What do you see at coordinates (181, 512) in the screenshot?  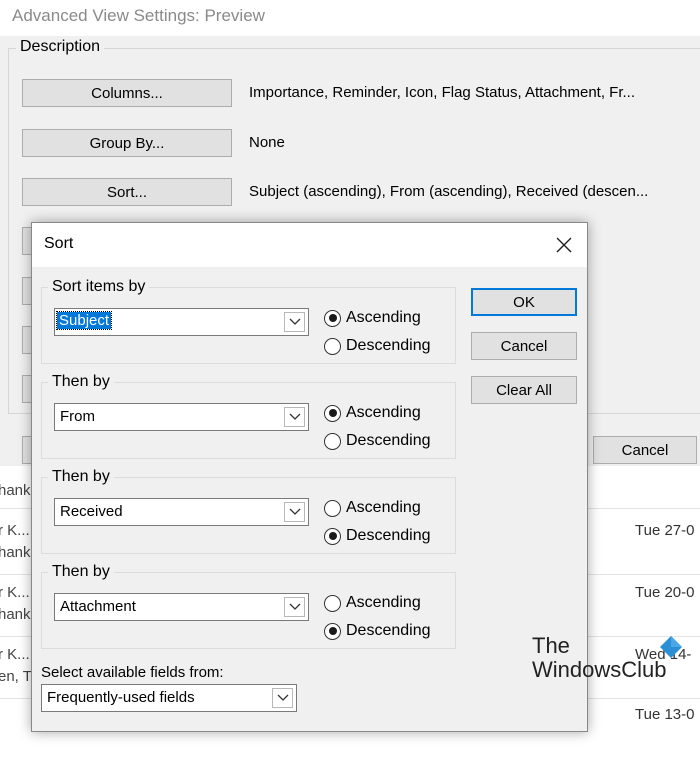 I see `sort-field-select-3: Received` at bounding box center [181, 512].